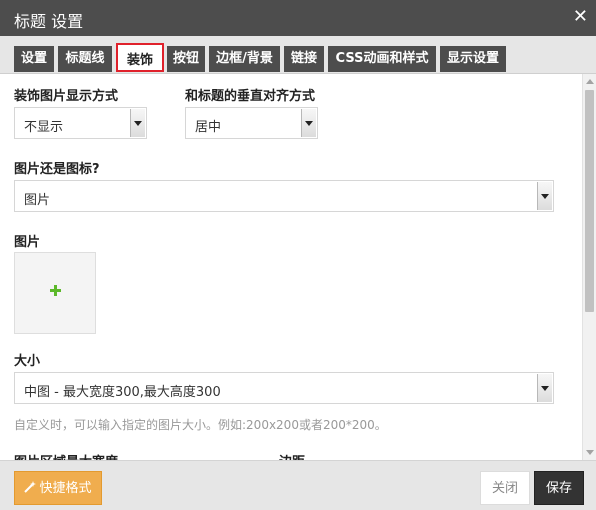  What do you see at coordinates (284, 388) in the screenshot?
I see `size-select: 中图 - 最大宽度300,最大高度300` at bounding box center [284, 388].